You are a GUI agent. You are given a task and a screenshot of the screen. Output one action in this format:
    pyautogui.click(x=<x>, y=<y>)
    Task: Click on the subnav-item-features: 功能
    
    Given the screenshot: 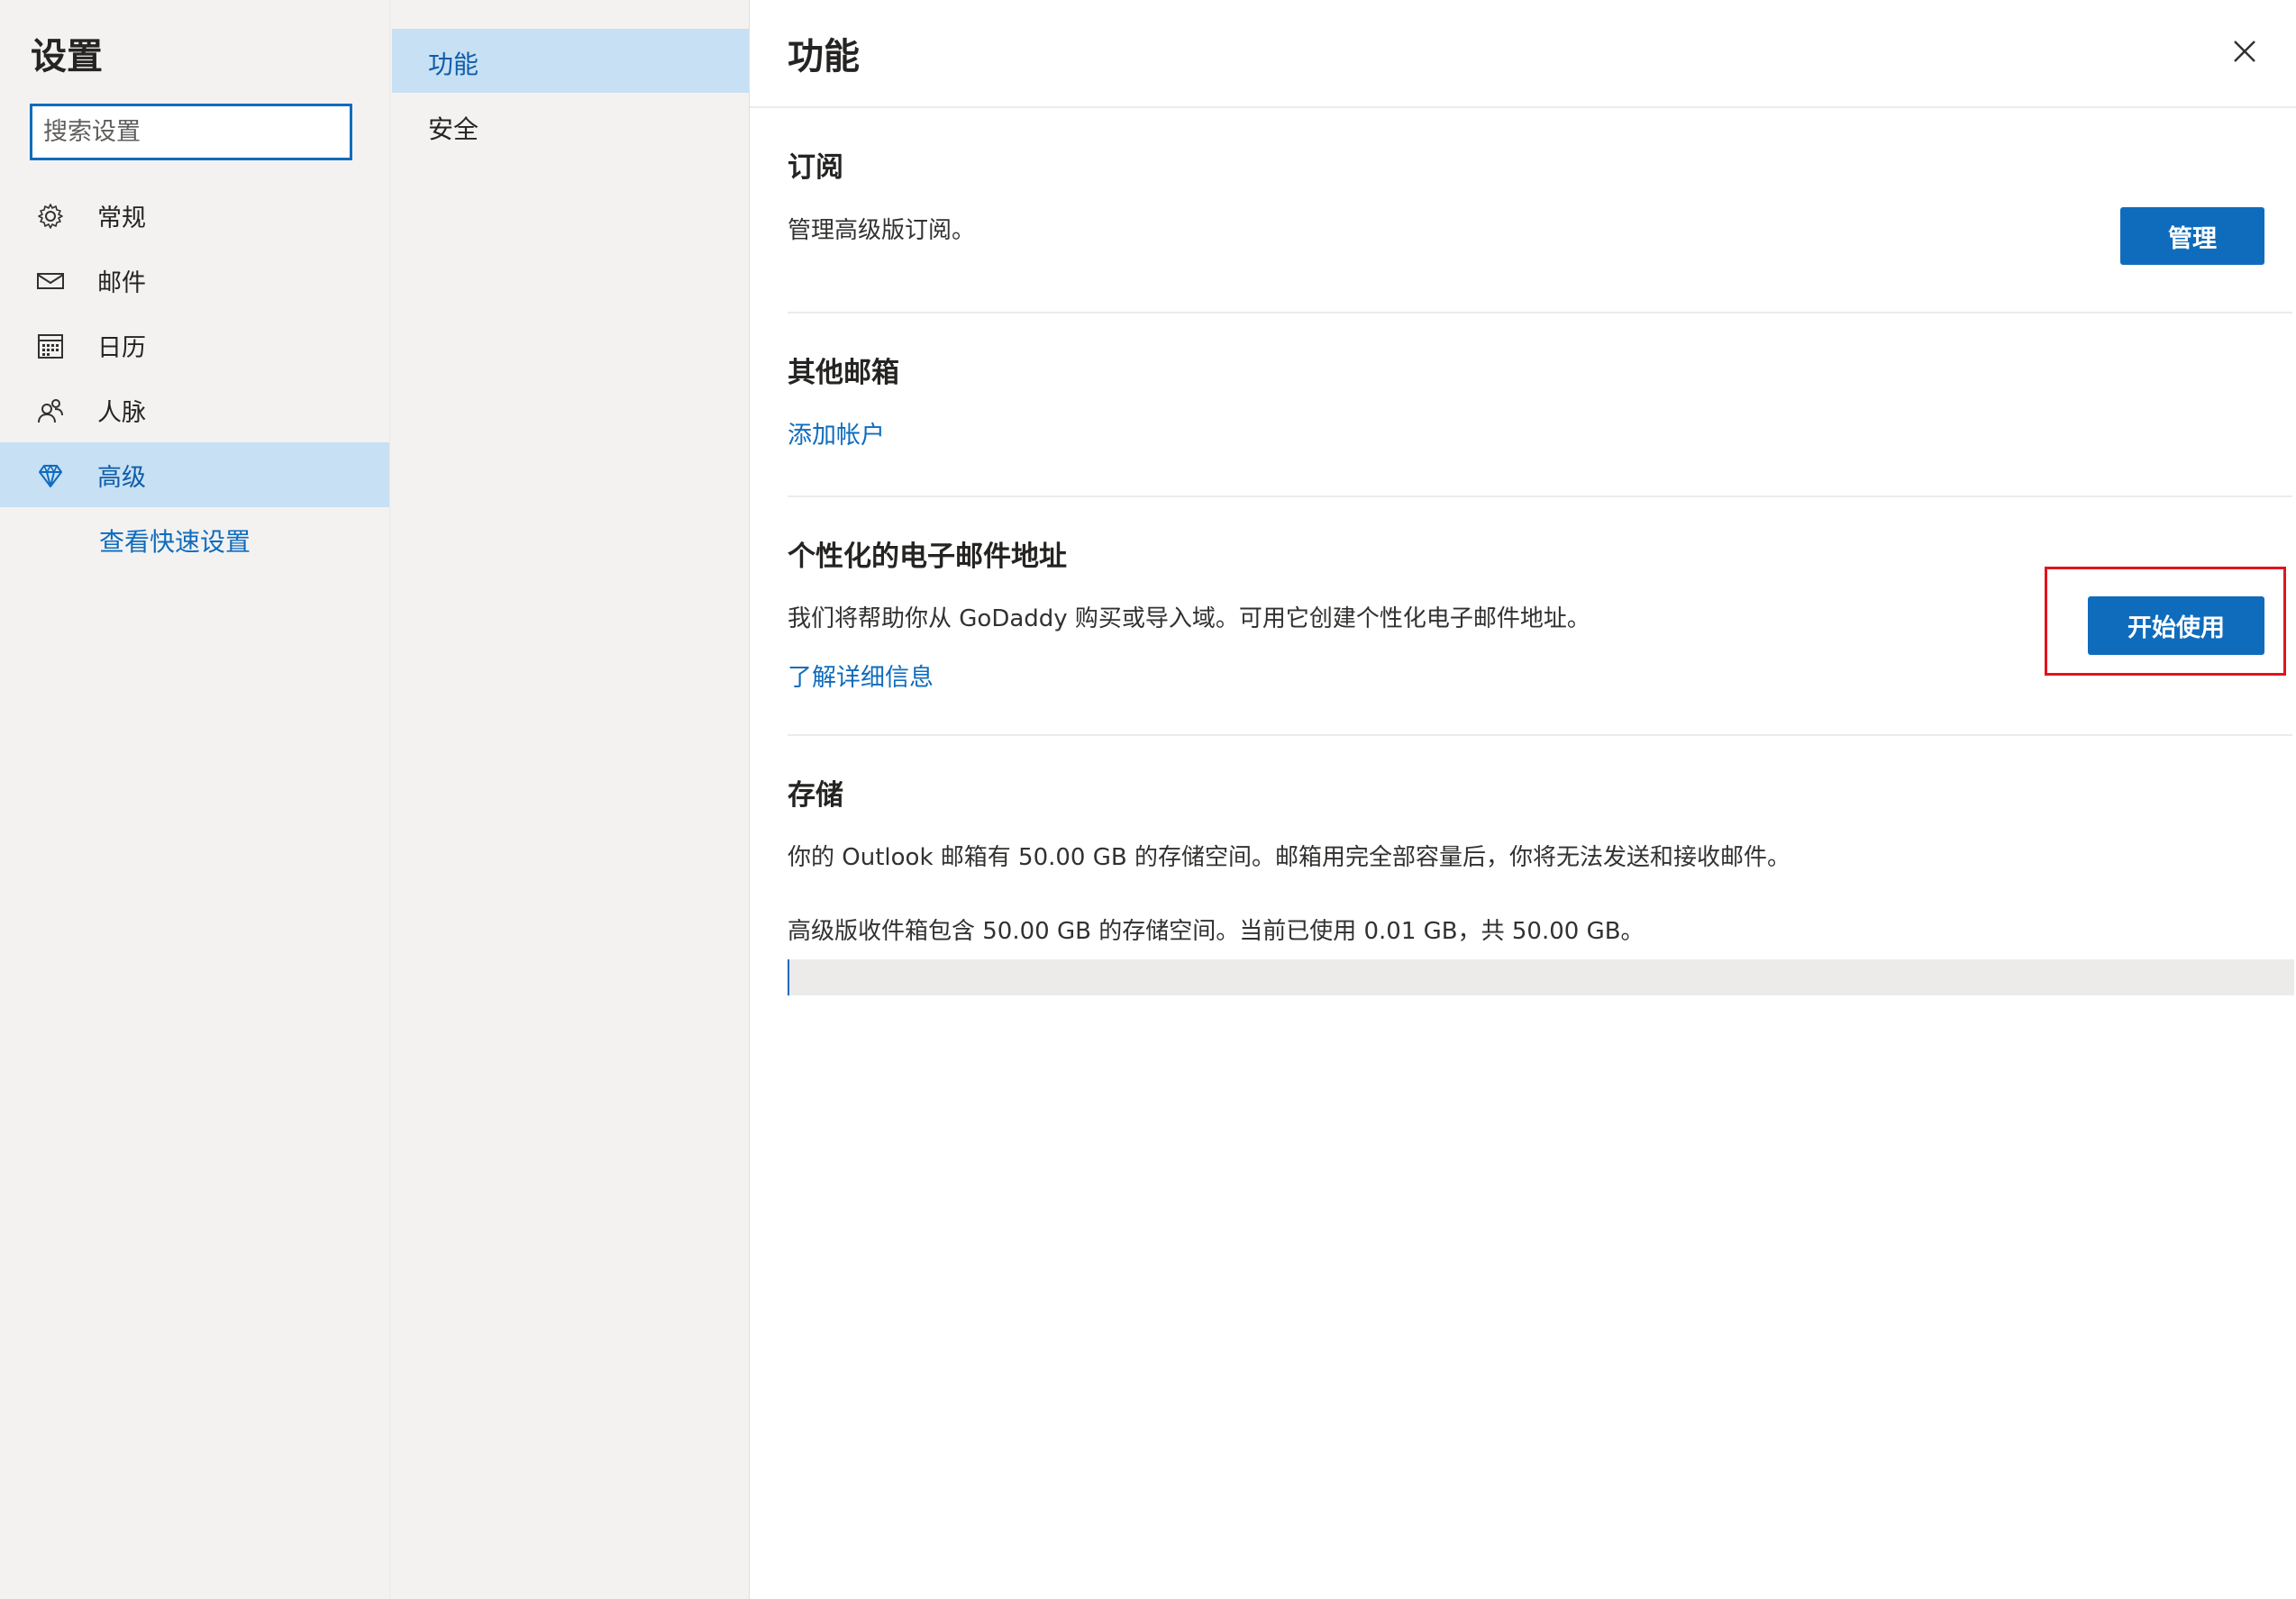 What is the action you would take?
    pyautogui.click(x=570, y=61)
    